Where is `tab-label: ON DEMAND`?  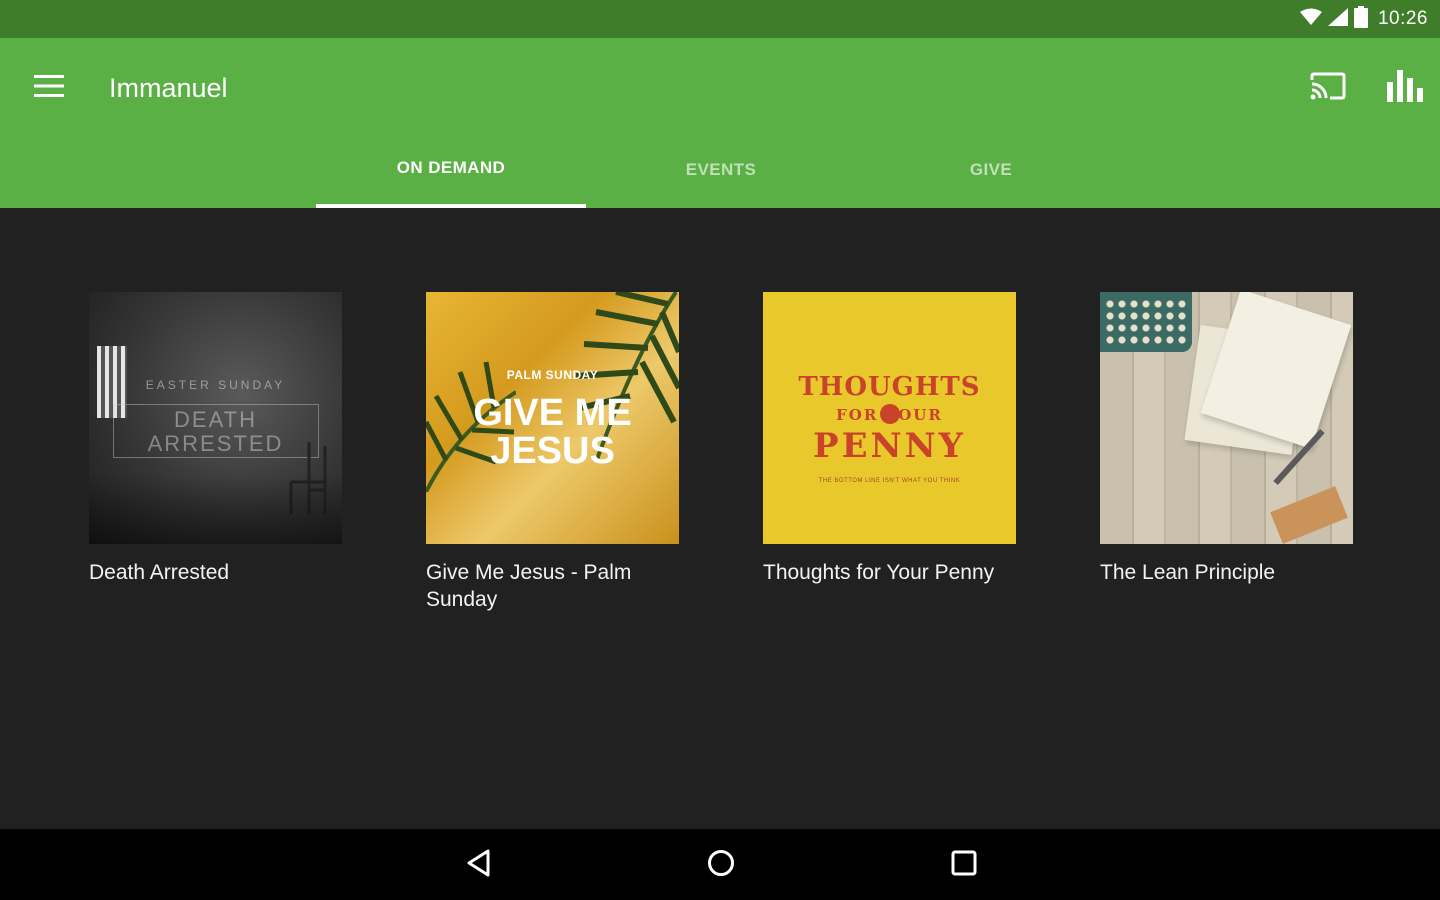 tab-label: ON DEMAND is located at coordinates (451, 167).